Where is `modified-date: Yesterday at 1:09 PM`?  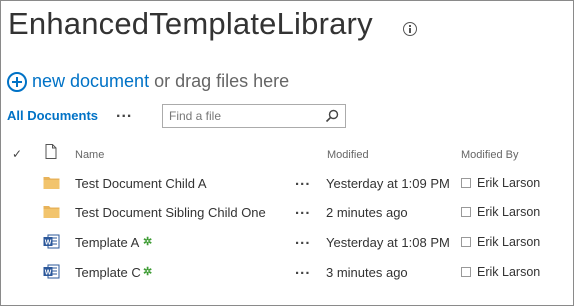
modified-date: Yesterday at 1:09 PM is located at coordinates (388, 183).